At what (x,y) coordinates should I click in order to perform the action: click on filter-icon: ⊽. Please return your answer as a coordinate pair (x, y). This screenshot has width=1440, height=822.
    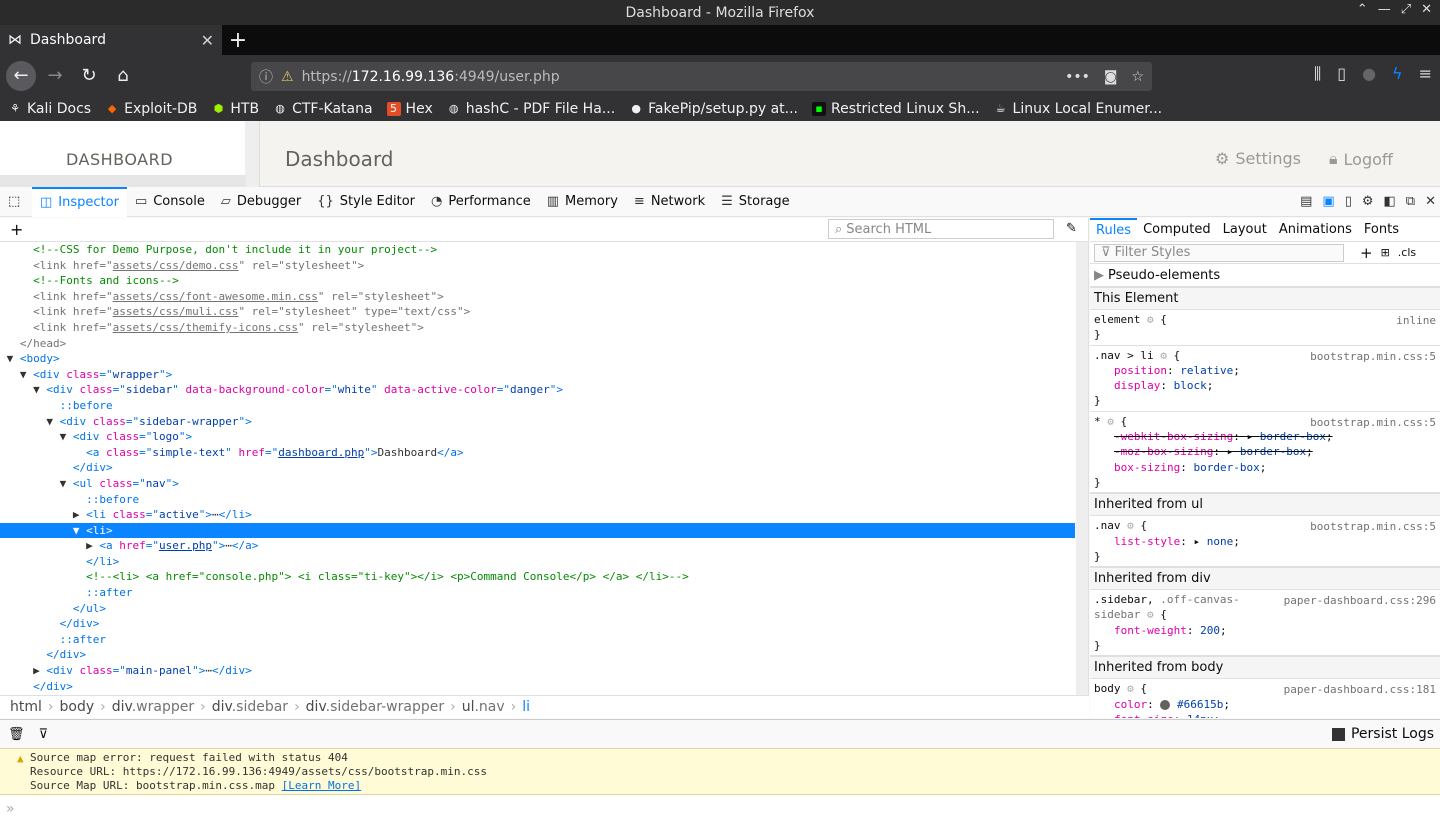
    Looking at the image, I should click on (44, 734).